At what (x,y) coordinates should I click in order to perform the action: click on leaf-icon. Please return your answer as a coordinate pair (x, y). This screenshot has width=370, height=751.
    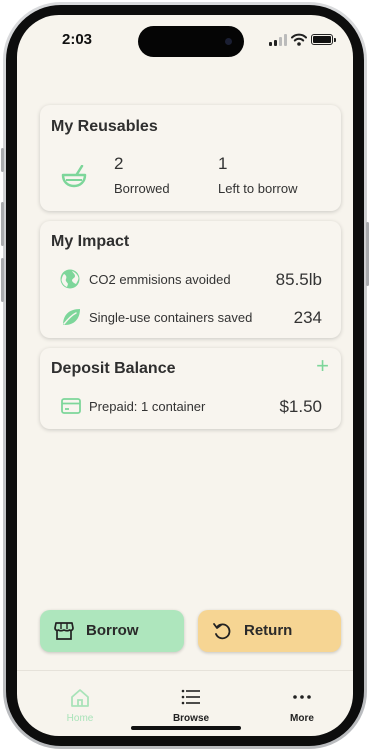
    Looking at the image, I should click on (71, 317).